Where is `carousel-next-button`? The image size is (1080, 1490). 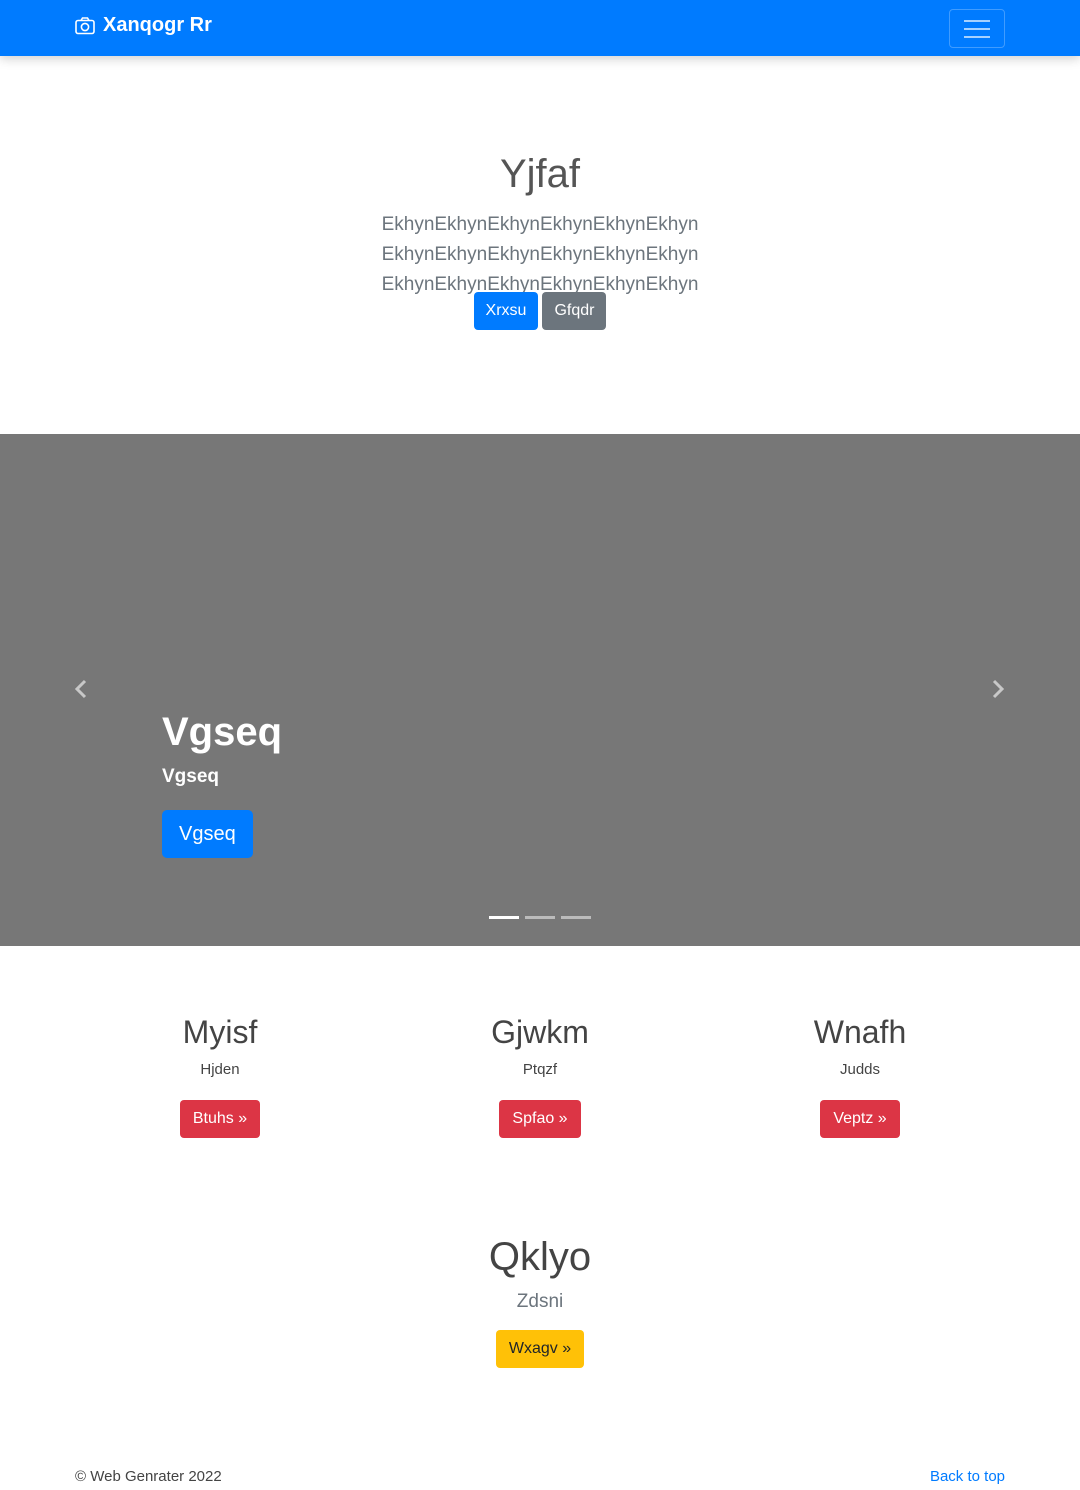
carousel-next-button is located at coordinates (998, 689).